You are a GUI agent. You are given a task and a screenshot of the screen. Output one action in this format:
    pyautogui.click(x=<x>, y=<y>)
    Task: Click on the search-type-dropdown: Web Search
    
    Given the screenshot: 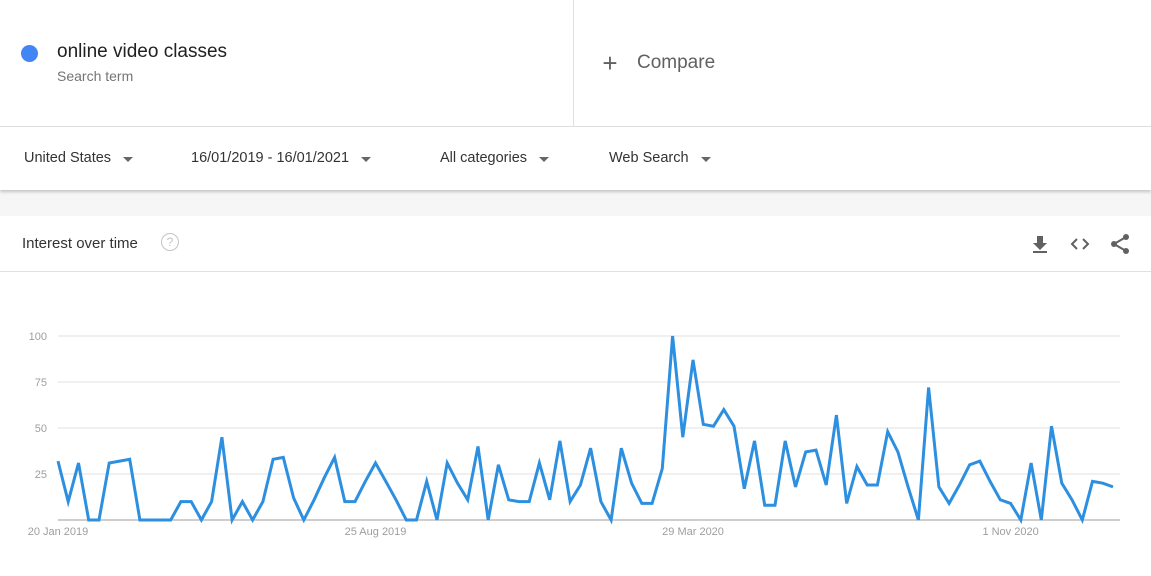 What is the action you would take?
    pyautogui.click(x=660, y=158)
    